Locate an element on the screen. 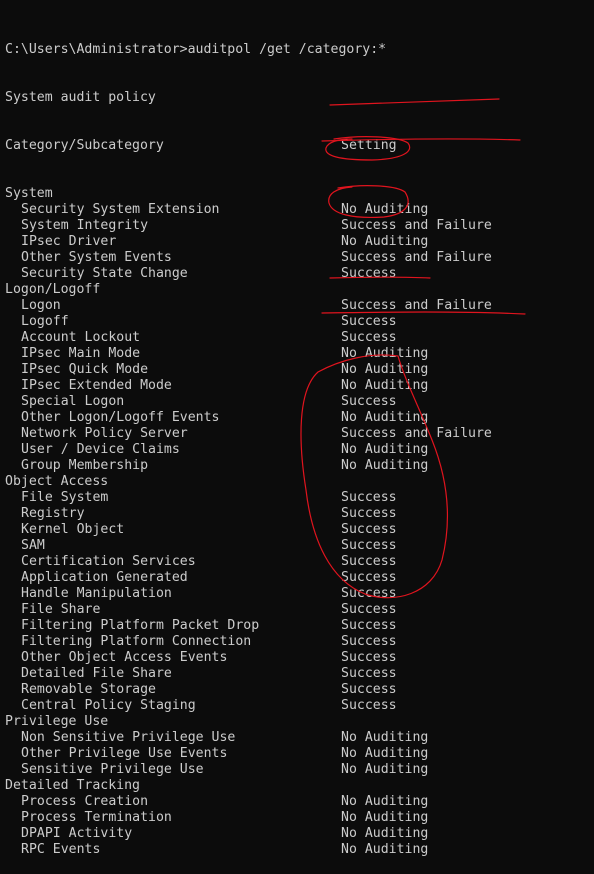 The image size is (594, 874). subcategory-row: Application Generated Success is located at coordinates (299, 578).